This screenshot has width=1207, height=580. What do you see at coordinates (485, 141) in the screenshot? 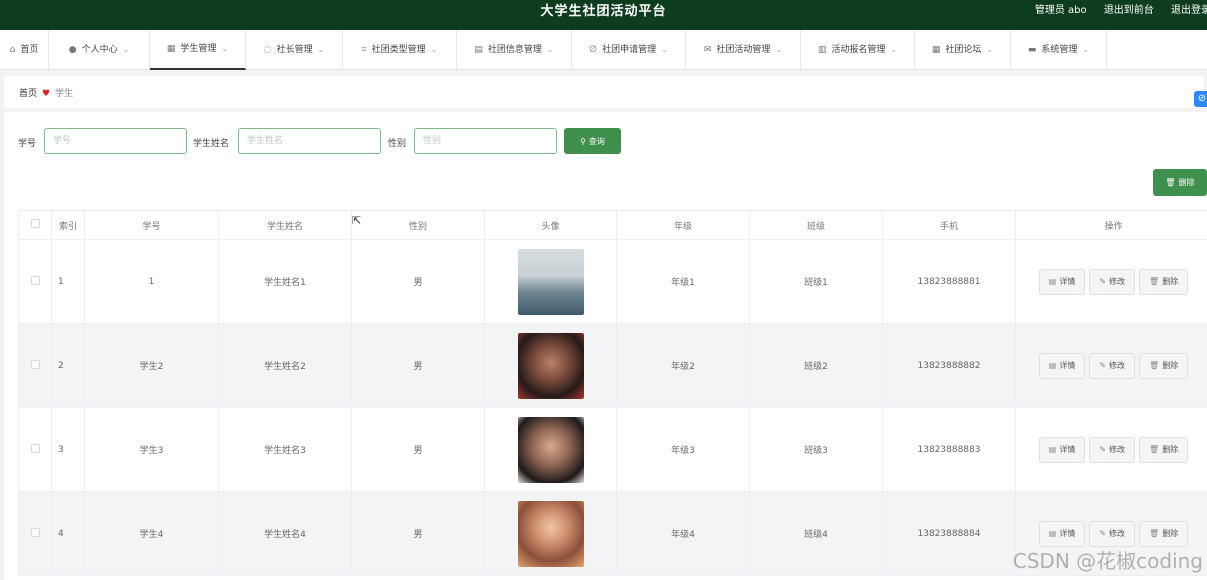
I see `gender-input` at bounding box center [485, 141].